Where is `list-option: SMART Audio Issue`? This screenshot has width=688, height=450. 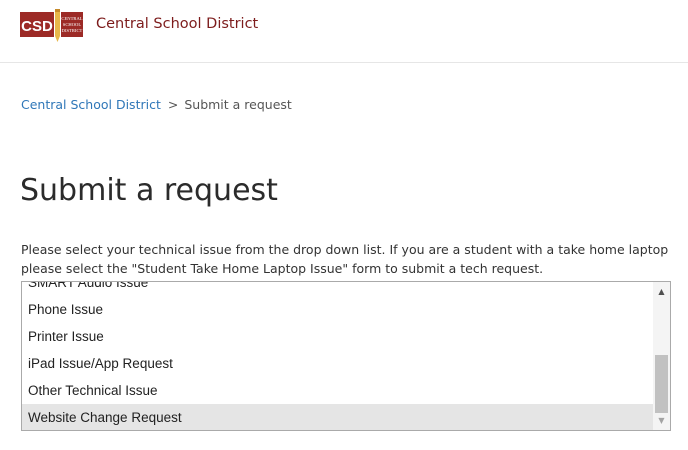
list-option: SMART Audio Issue is located at coordinates (337, 289).